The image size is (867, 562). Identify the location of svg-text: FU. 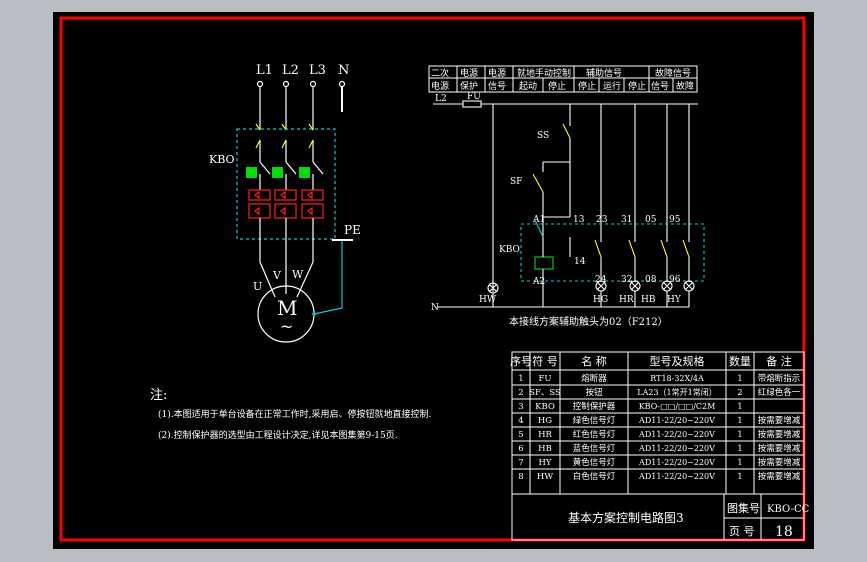
(474, 97).